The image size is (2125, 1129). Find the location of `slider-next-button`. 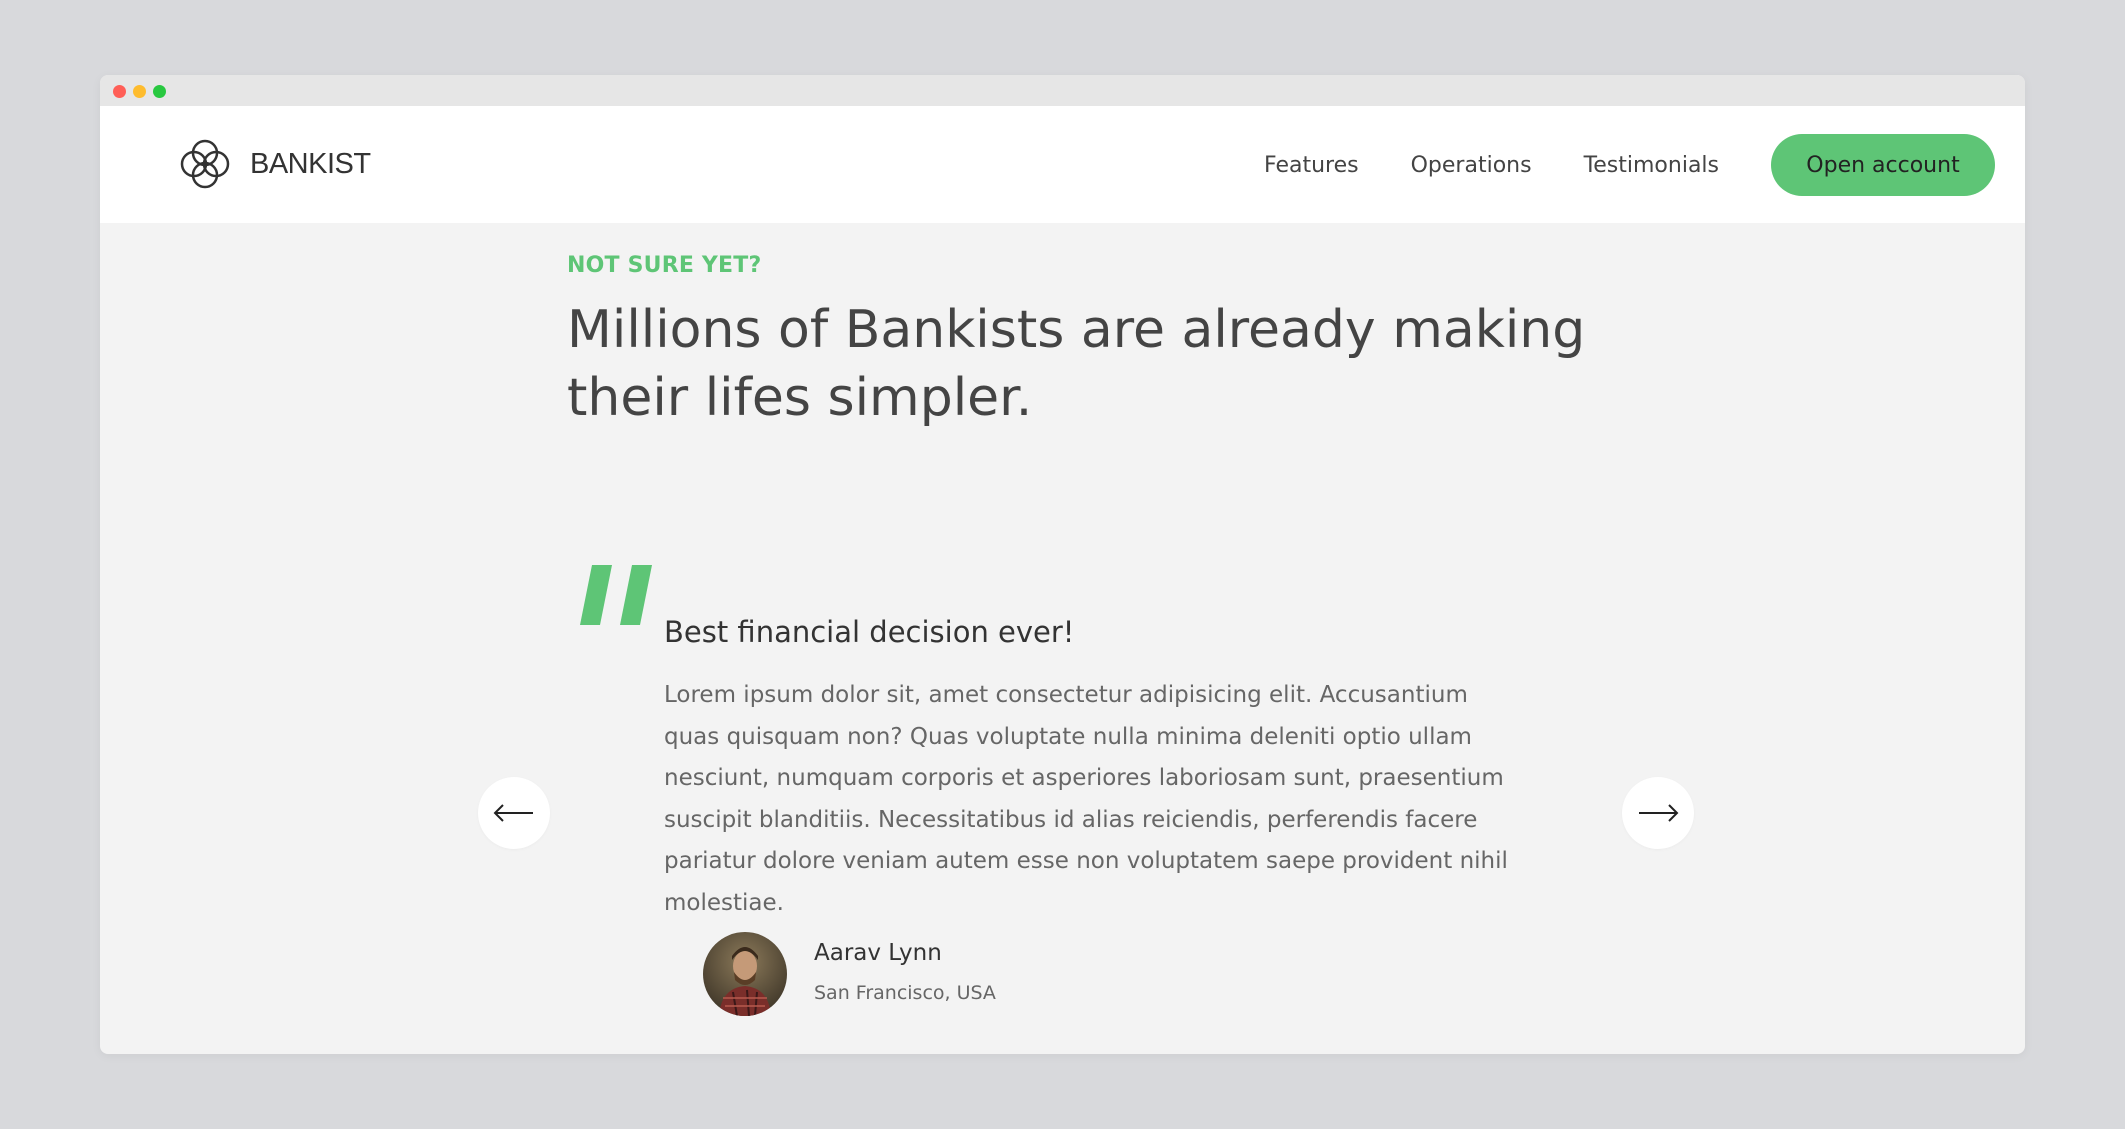

slider-next-button is located at coordinates (1658, 813).